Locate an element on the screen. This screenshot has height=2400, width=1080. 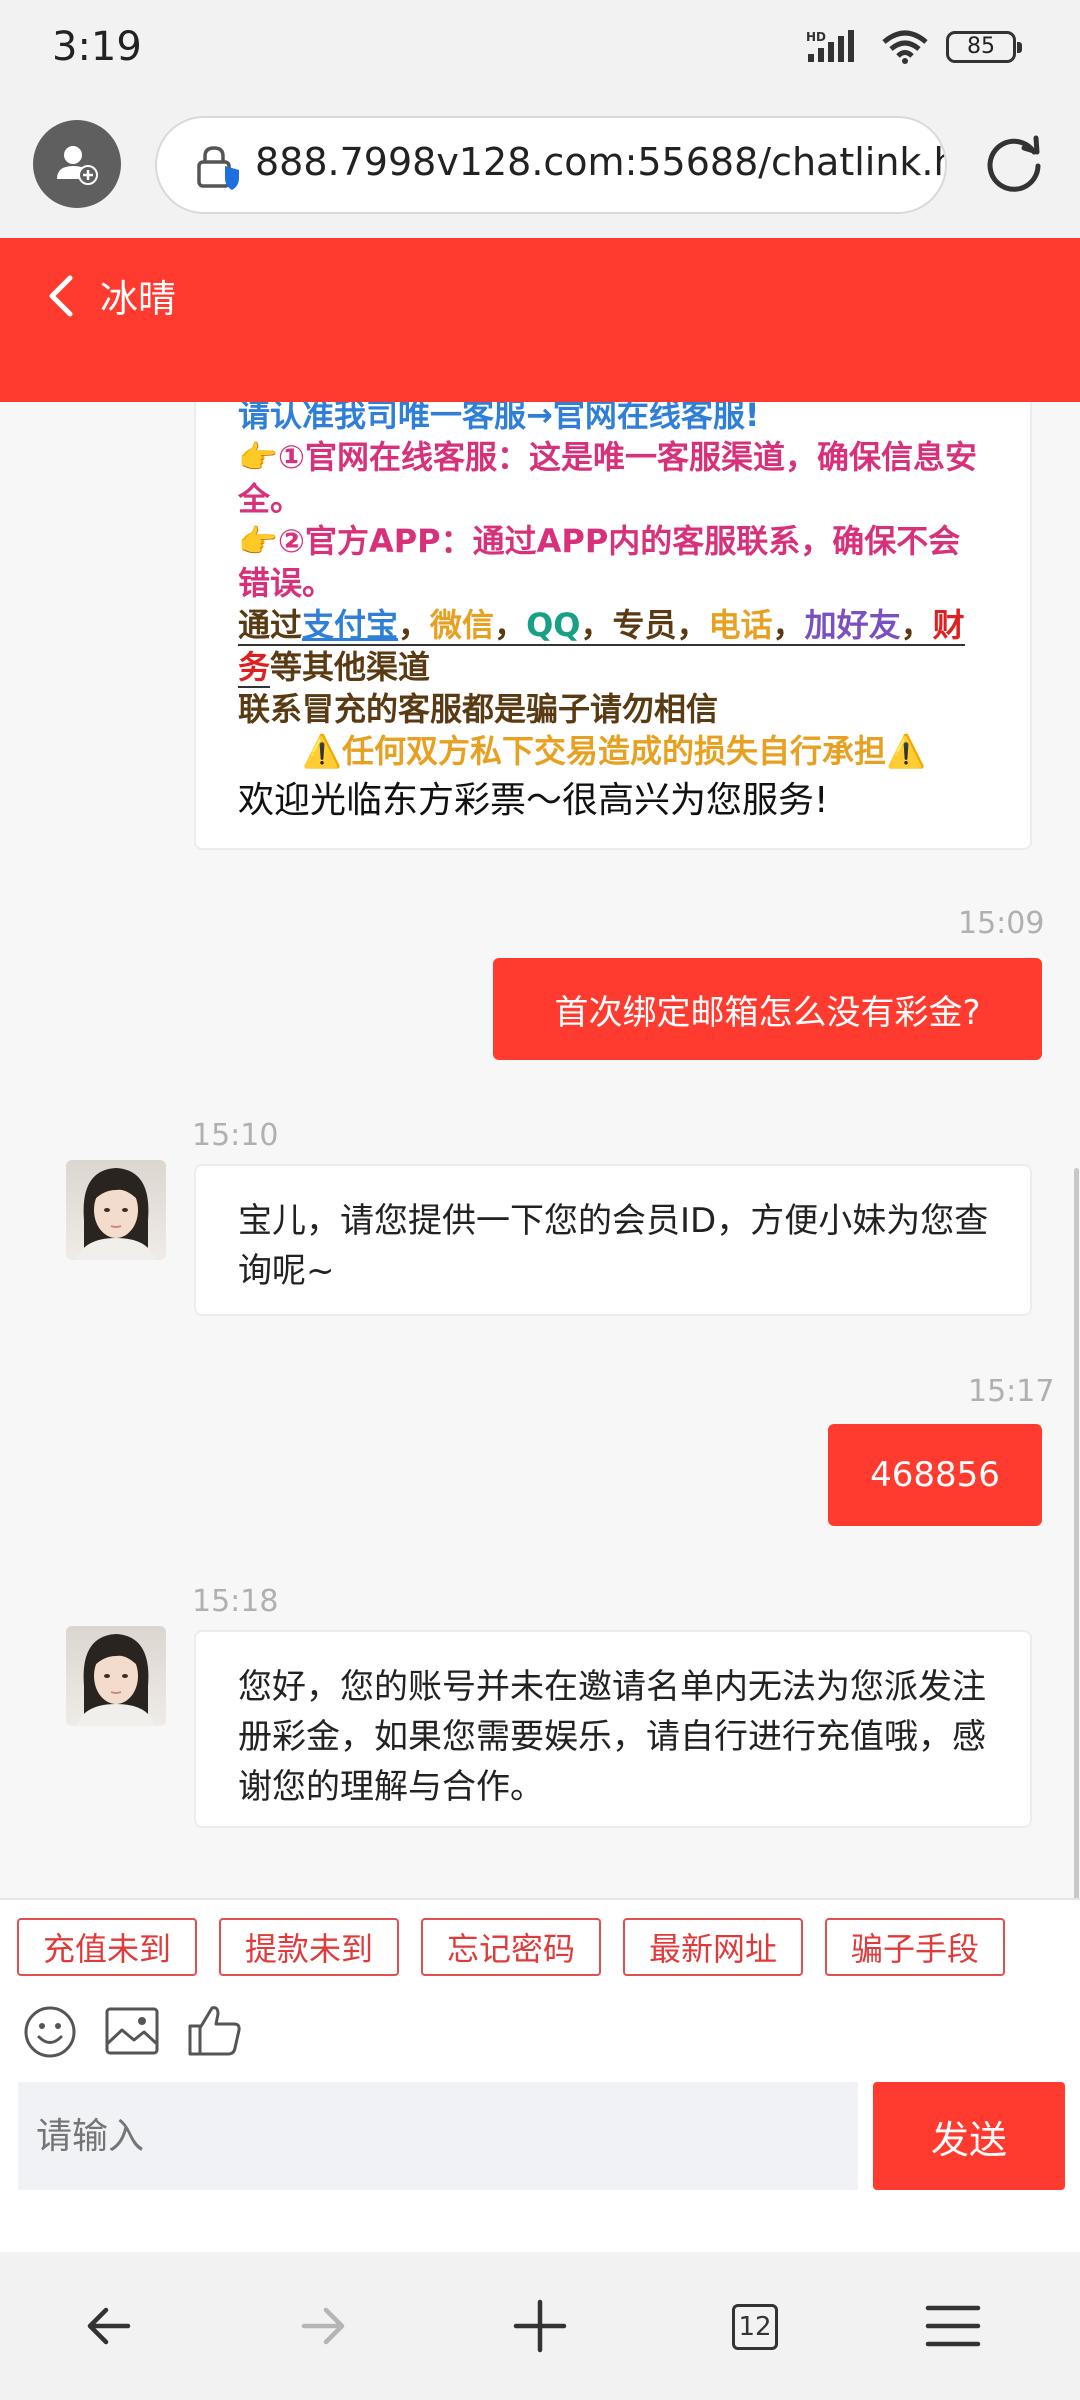
send-button: 发送 is located at coordinates (969, 2136).